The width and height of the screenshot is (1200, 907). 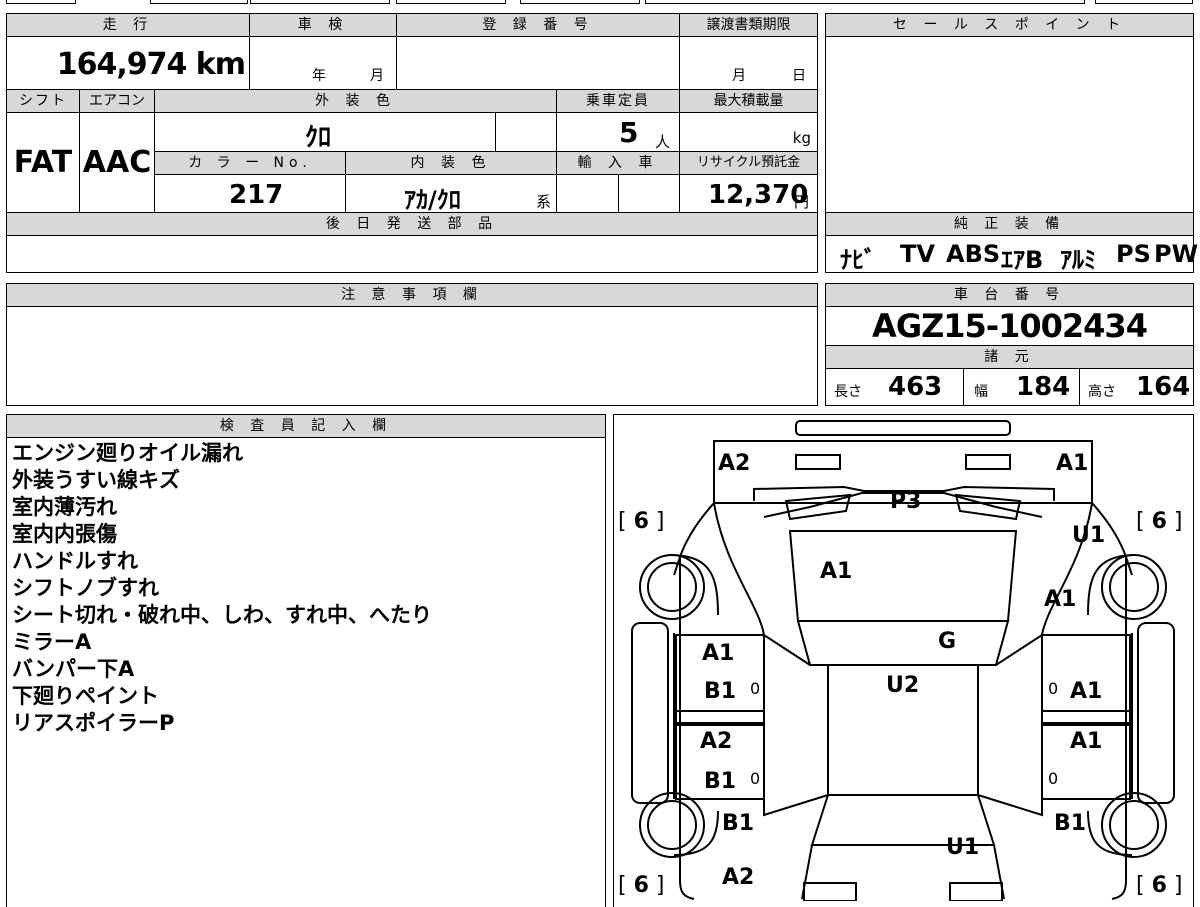 What do you see at coordinates (538, 25) in the screenshot?
I see `registration-header: 登 録 番 号` at bounding box center [538, 25].